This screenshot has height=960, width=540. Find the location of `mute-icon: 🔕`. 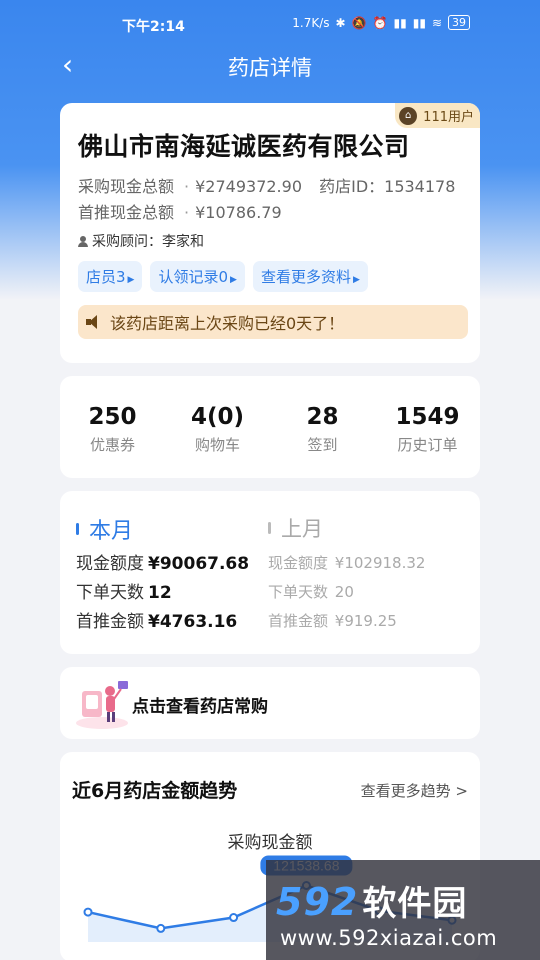

mute-icon: 🔕 is located at coordinates (359, 22).